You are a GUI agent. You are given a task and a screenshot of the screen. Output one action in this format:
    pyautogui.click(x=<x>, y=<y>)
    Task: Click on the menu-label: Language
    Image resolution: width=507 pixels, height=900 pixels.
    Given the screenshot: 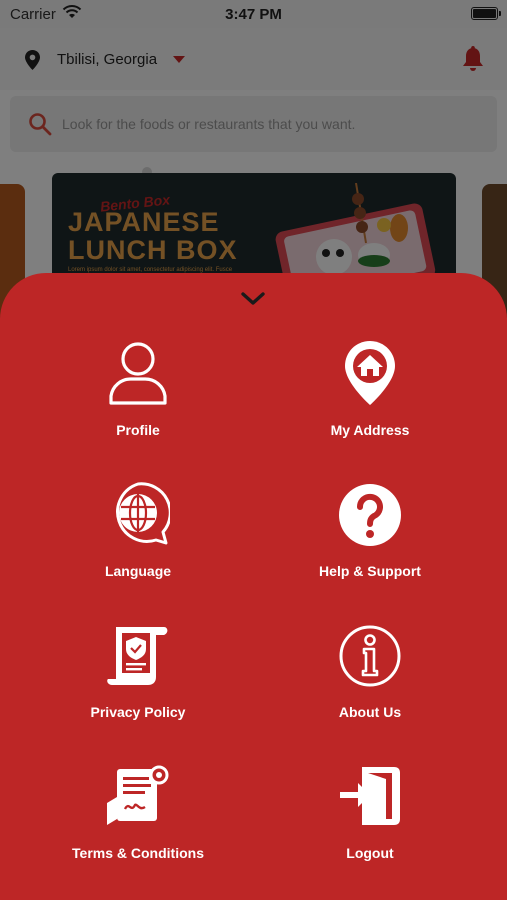 What is the action you would take?
    pyautogui.click(x=138, y=571)
    